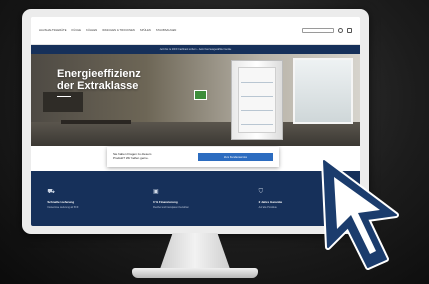 The image size is (429, 284). What do you see at coordinates (91, 30) in the screenshot?
I see `nav-item: KÜHLEN` at bounding box center [91, 30].